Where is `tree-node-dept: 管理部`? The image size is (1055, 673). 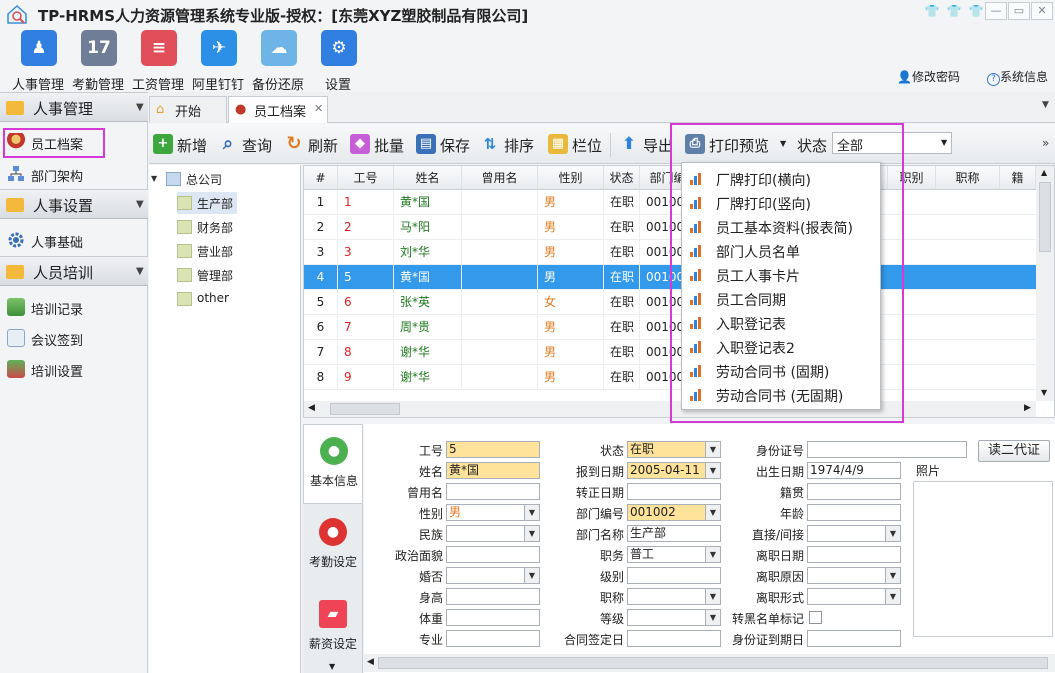
tree-node-dept: 管理部 is located at coordinates (227, 275).